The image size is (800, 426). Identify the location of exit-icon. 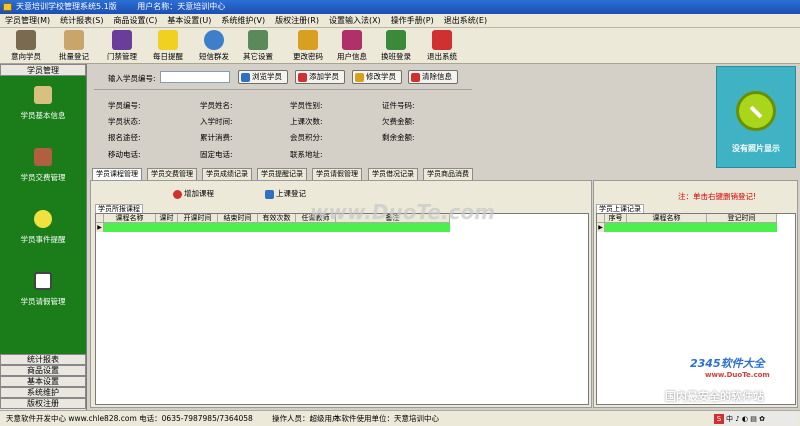
(442, 40).